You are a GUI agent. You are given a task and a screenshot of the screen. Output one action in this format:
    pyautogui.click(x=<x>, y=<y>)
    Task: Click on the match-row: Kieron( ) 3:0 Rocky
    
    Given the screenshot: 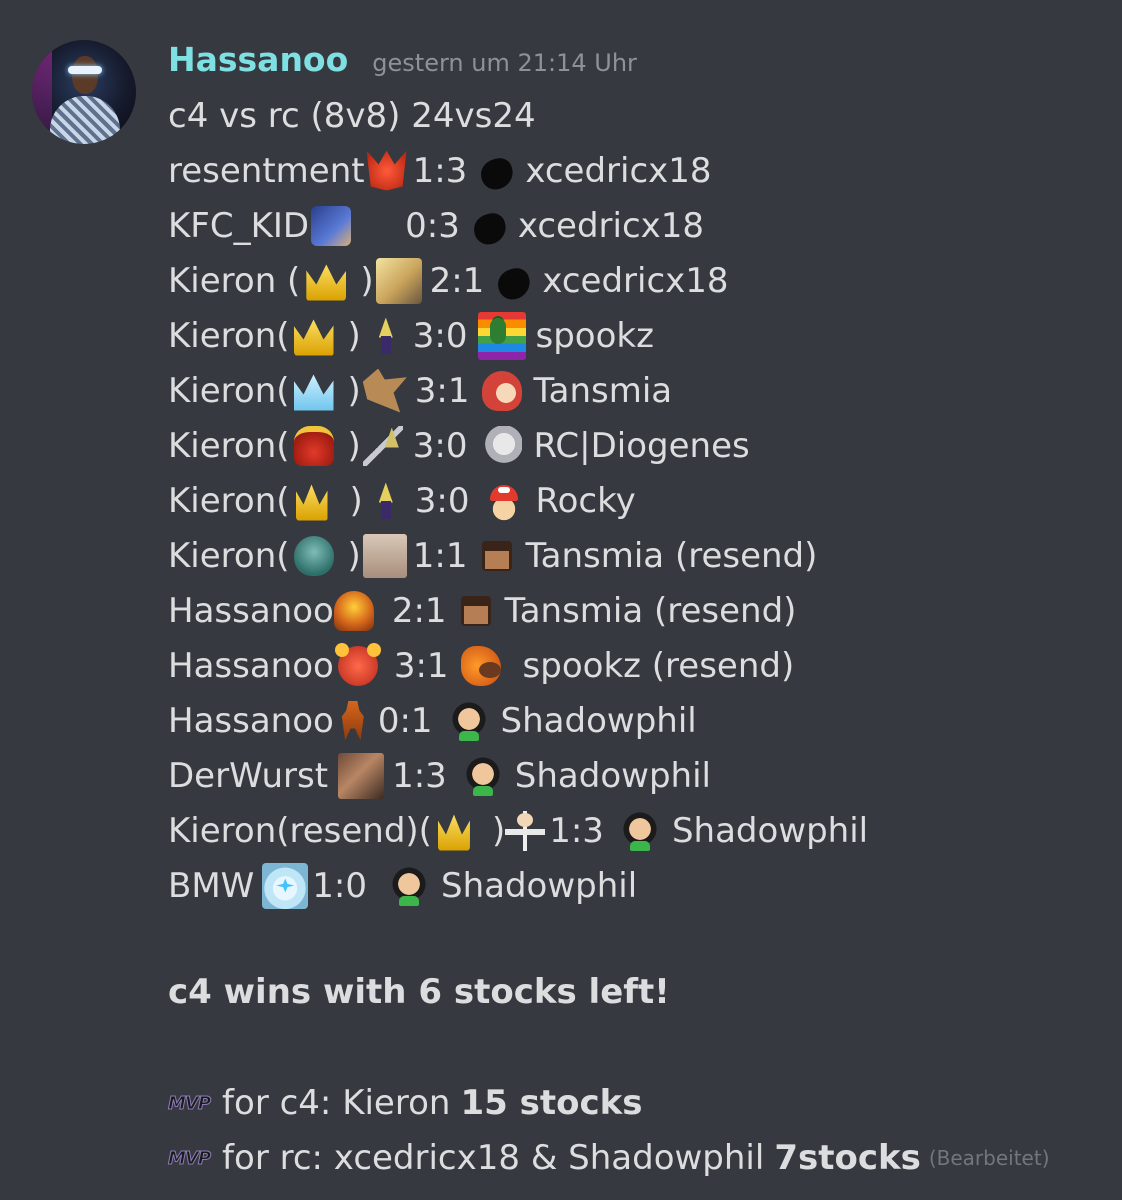 What is the action you would take?
    pyautogui.click(x=402, y=500)
    